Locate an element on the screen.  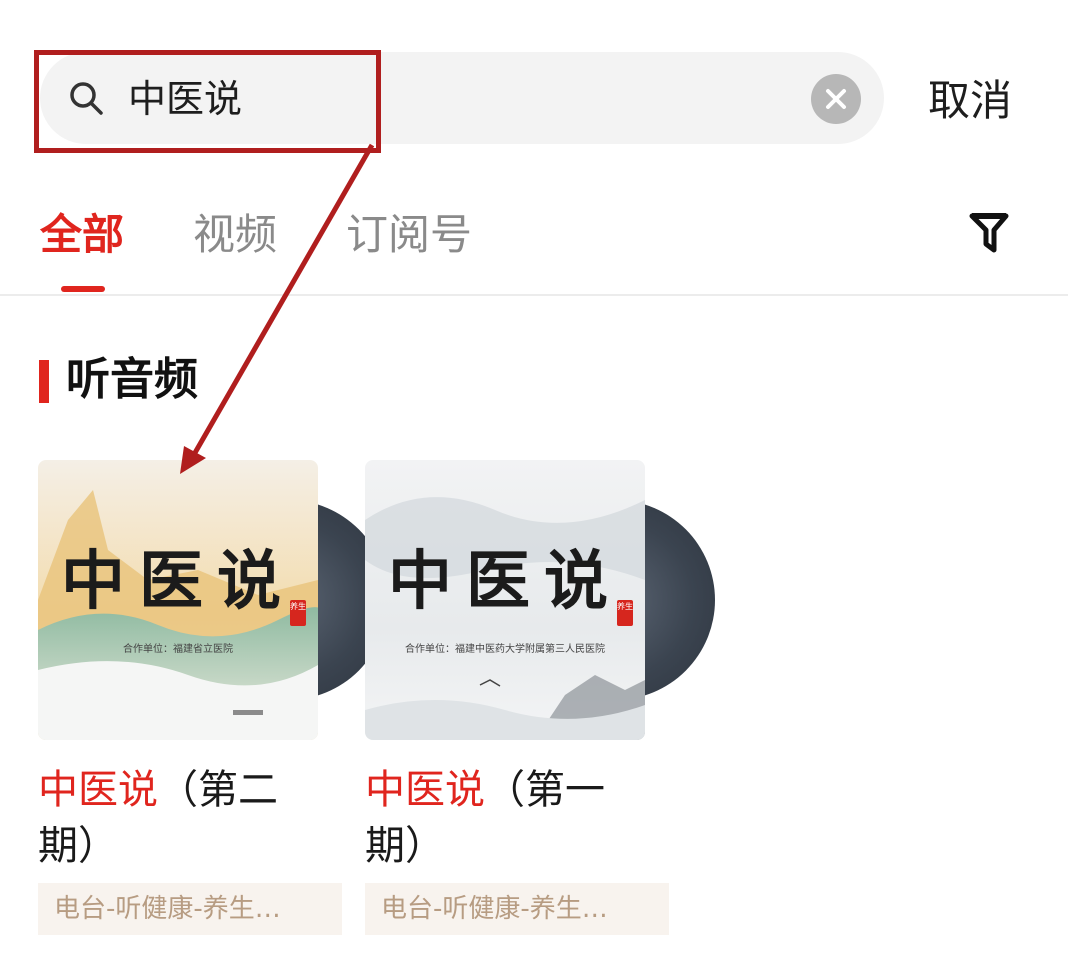
clear-search-button is located at coordinates (836, 99).